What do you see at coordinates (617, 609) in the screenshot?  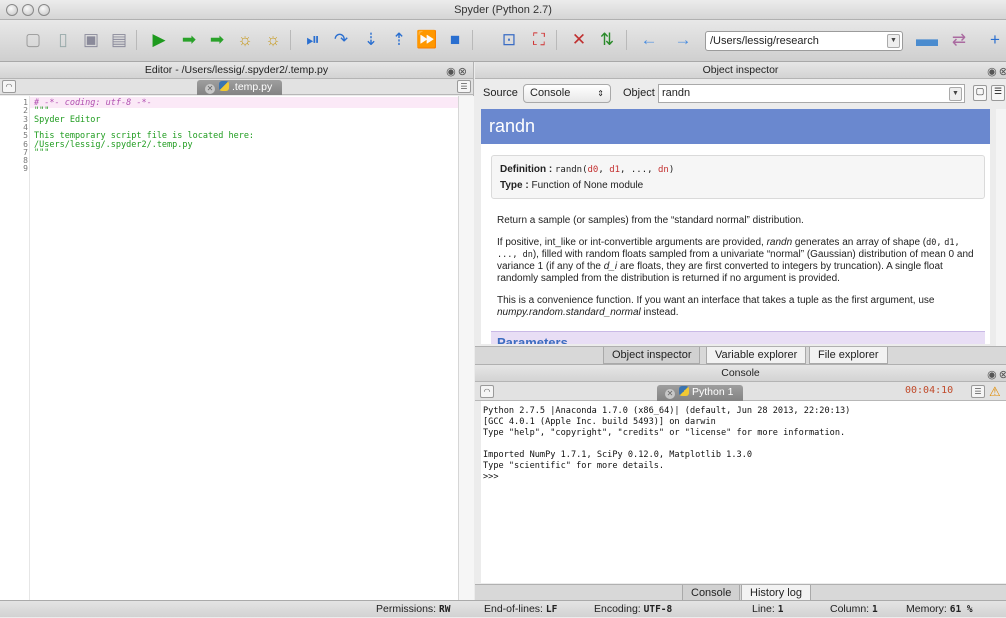 I see `encoding-label: Encoding:` at bounding box center [617, 609].